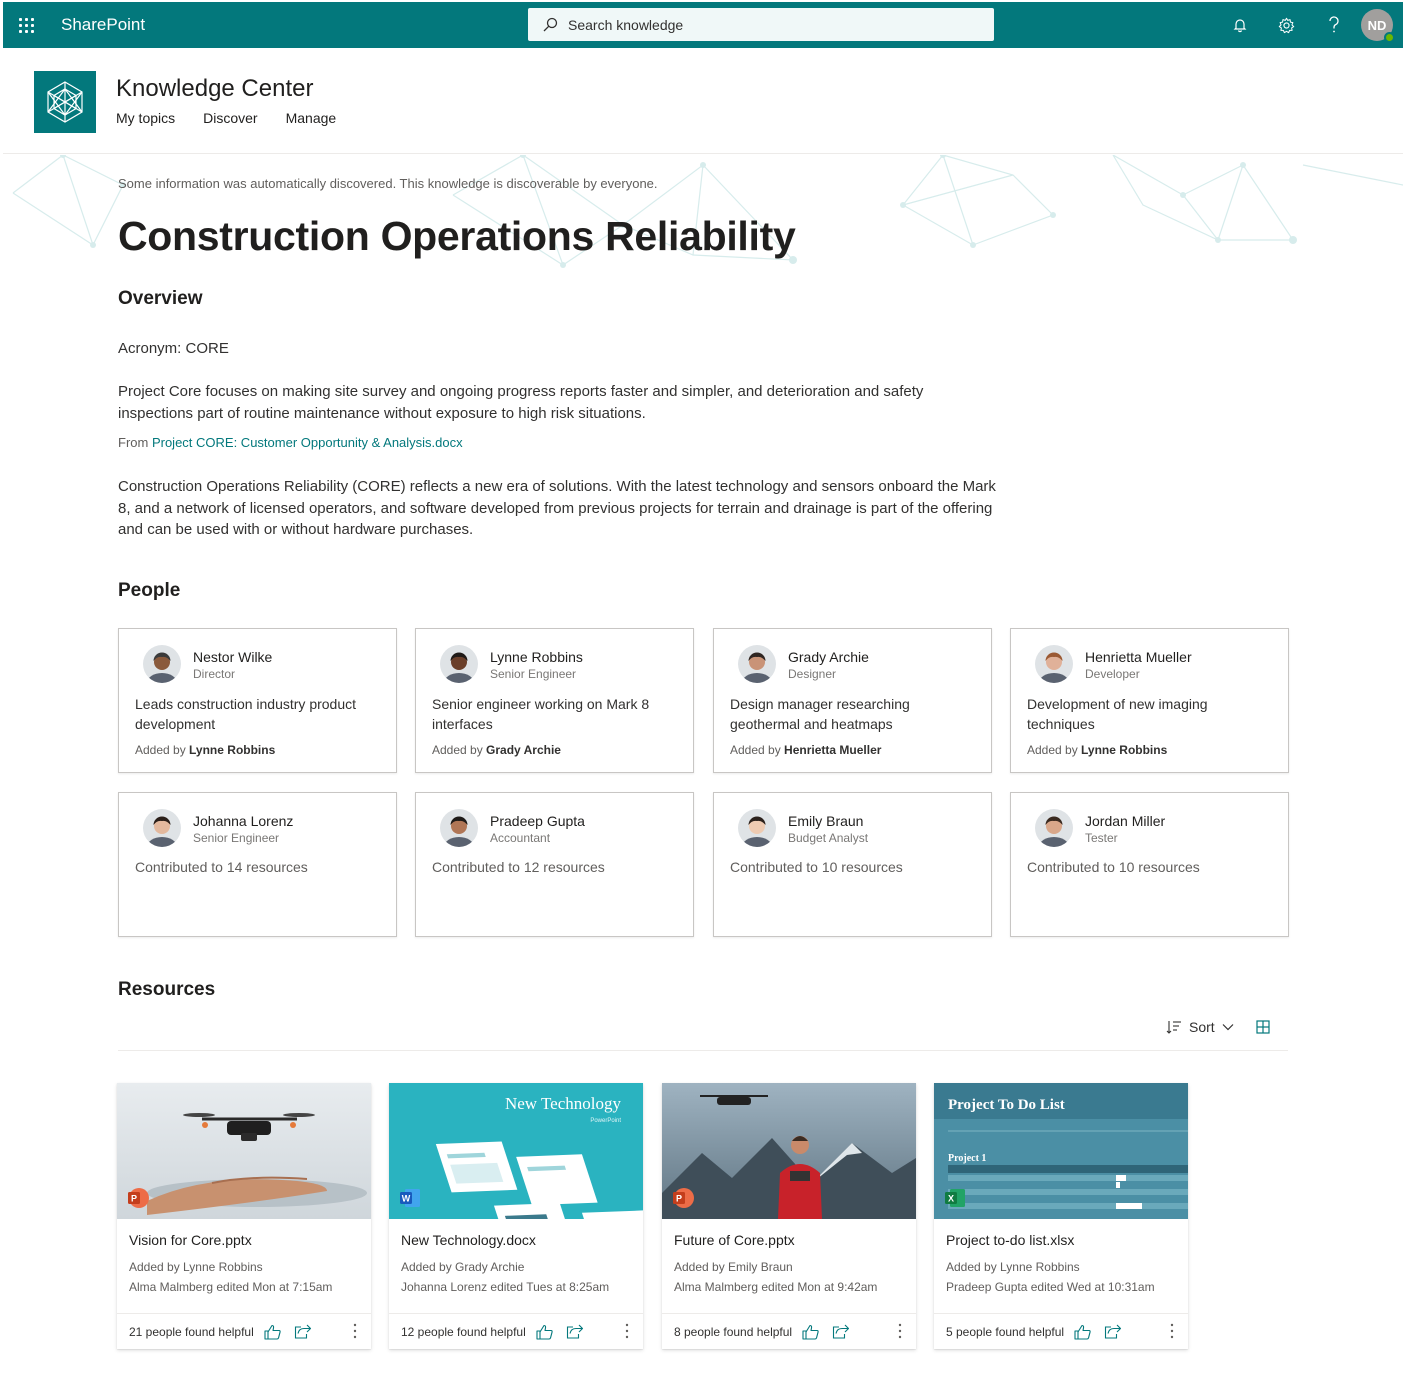 This screenshot has height=1396, width=1409. I want to click on source-prefix: From, so click(135, 442).